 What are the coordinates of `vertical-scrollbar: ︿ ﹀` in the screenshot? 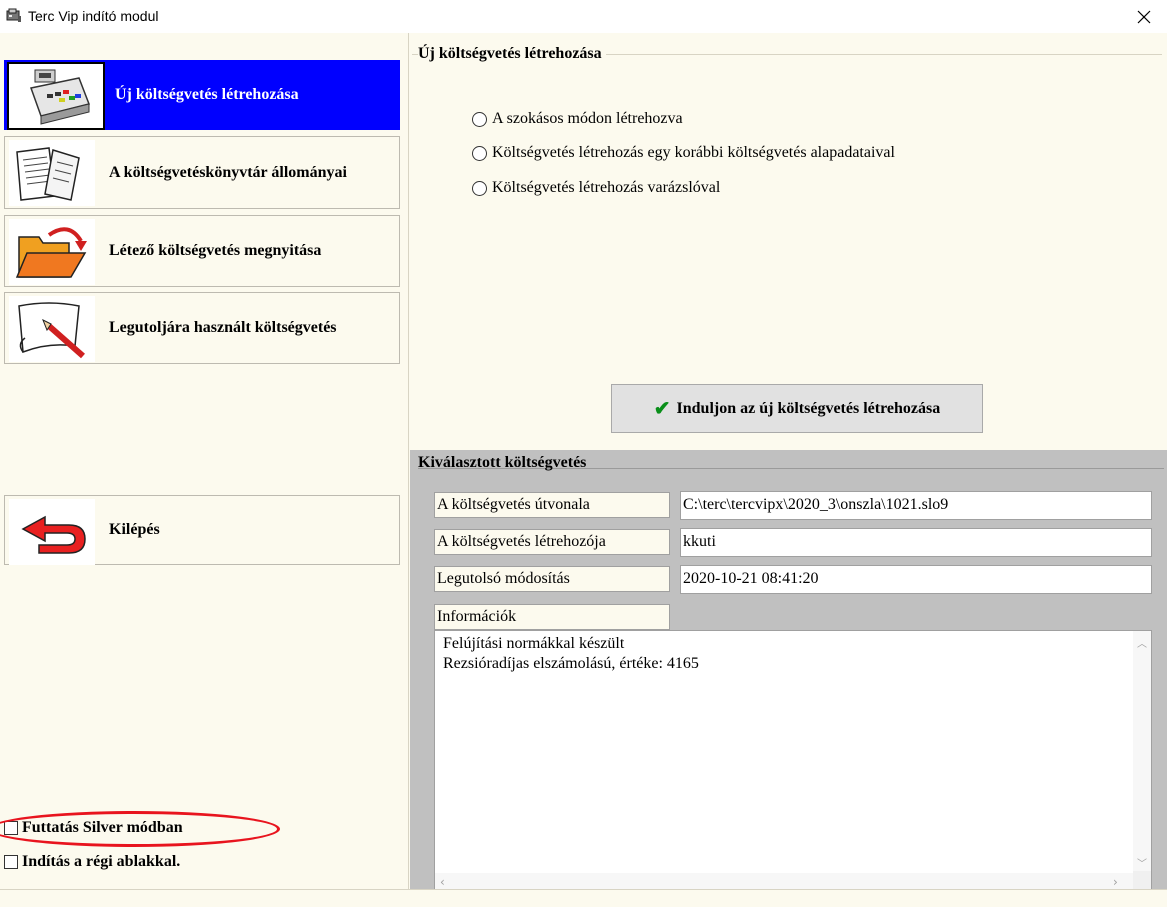 It's located at (1142, 752).